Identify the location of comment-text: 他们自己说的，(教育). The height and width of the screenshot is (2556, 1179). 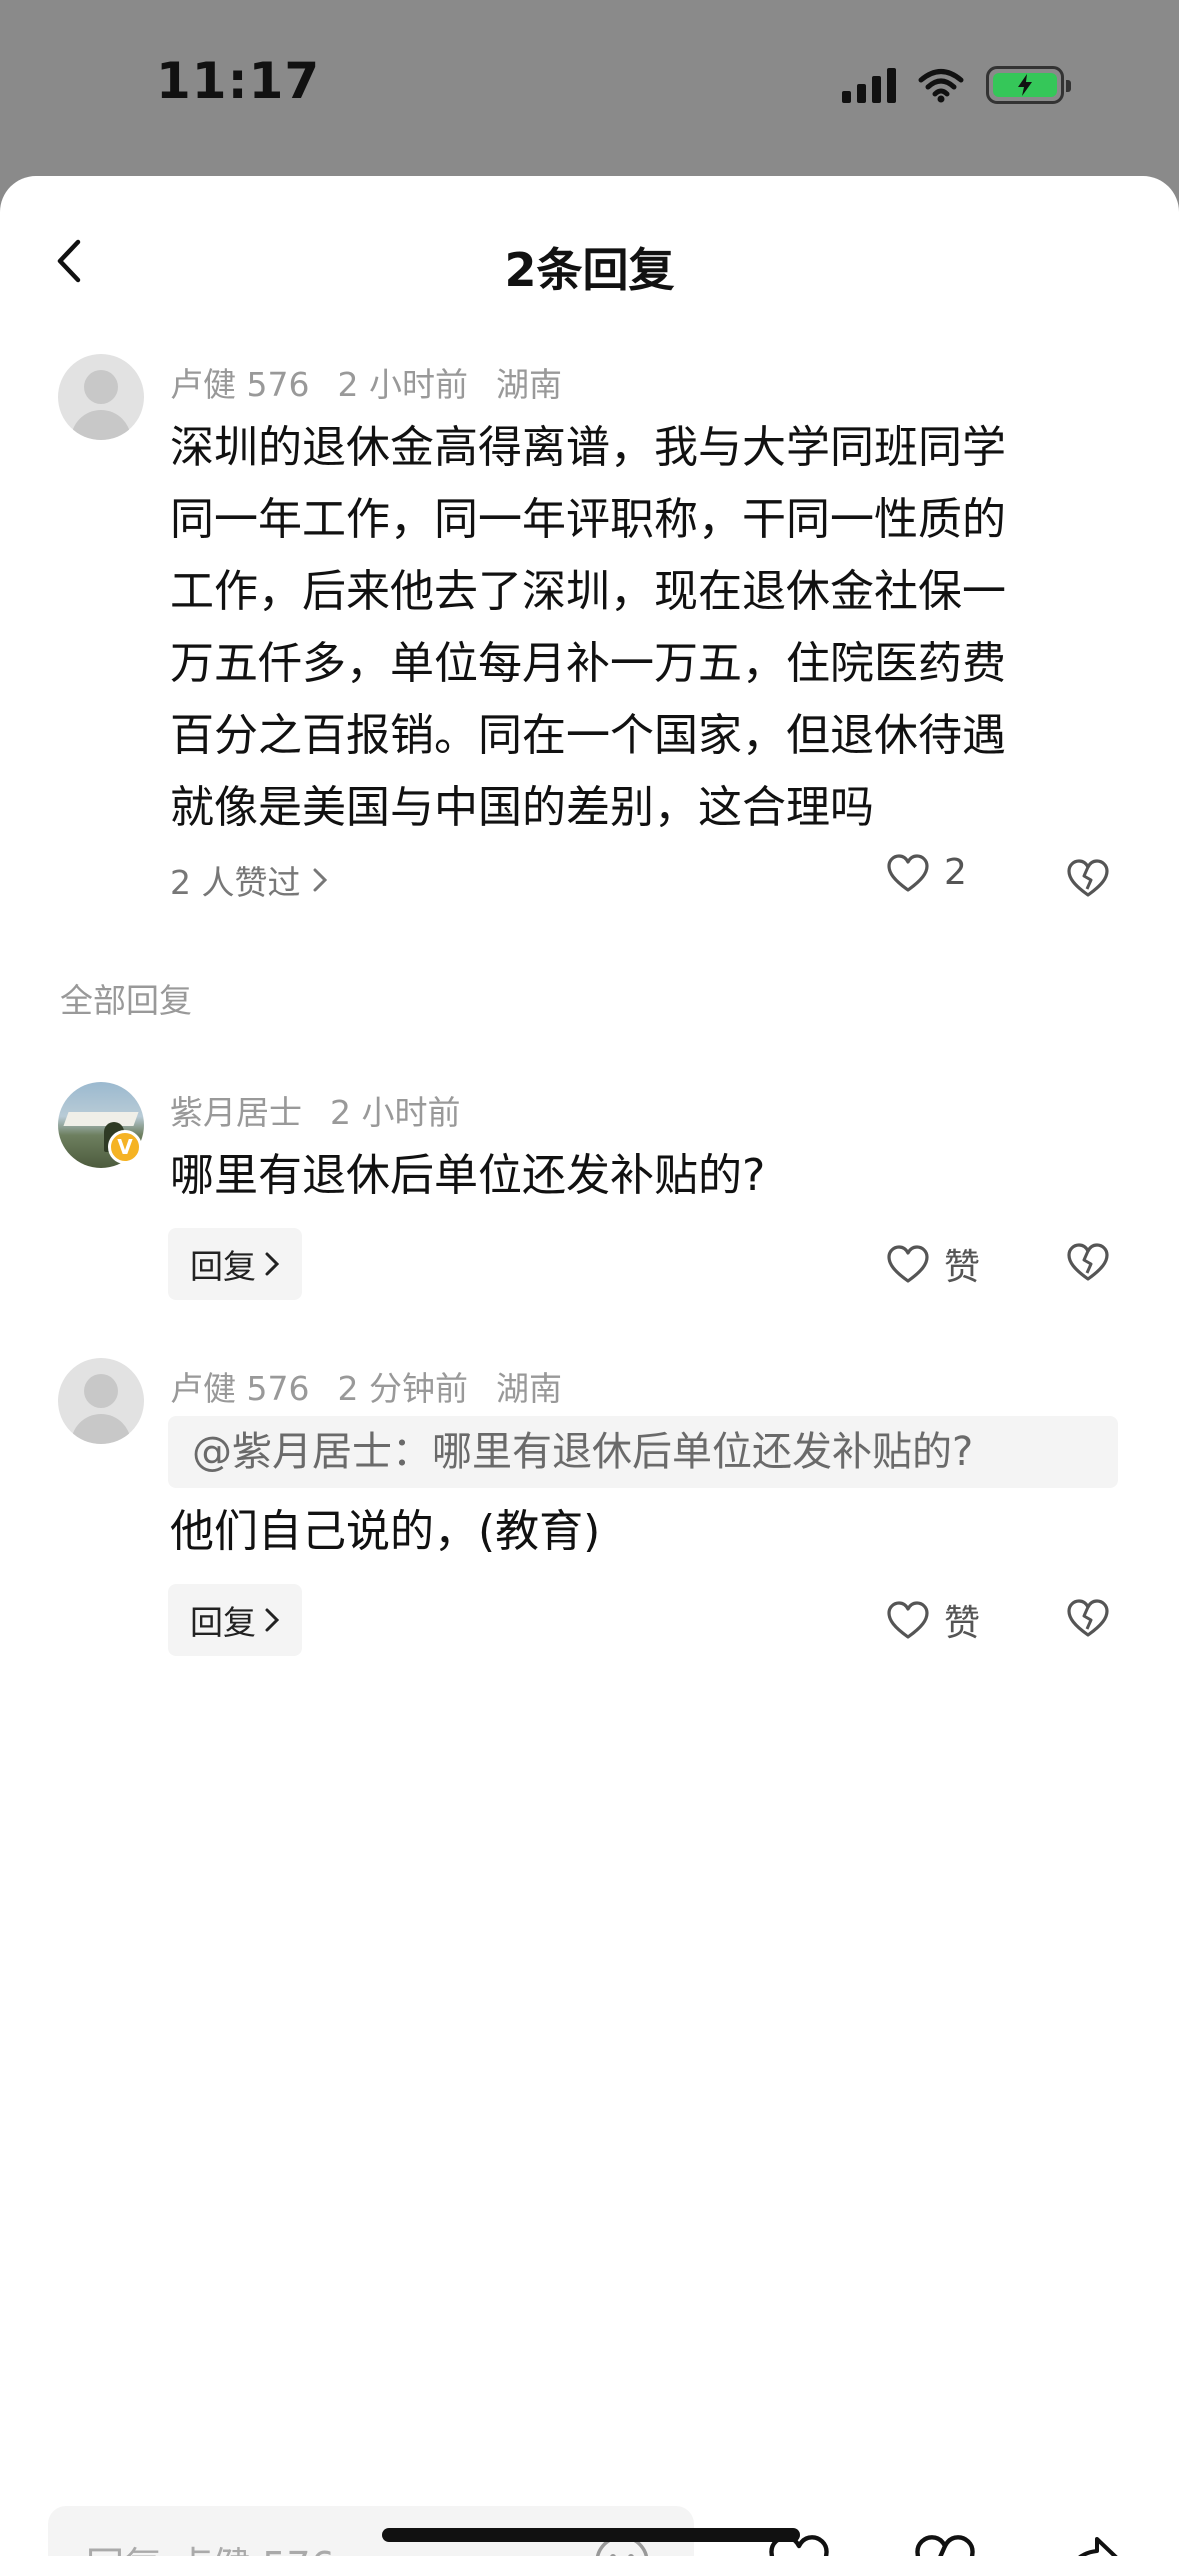
(385, 1531).